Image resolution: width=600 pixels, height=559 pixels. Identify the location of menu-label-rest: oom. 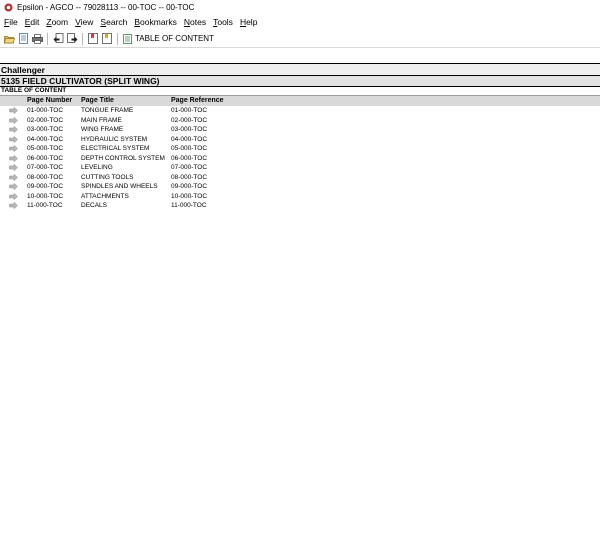
(60, 22).